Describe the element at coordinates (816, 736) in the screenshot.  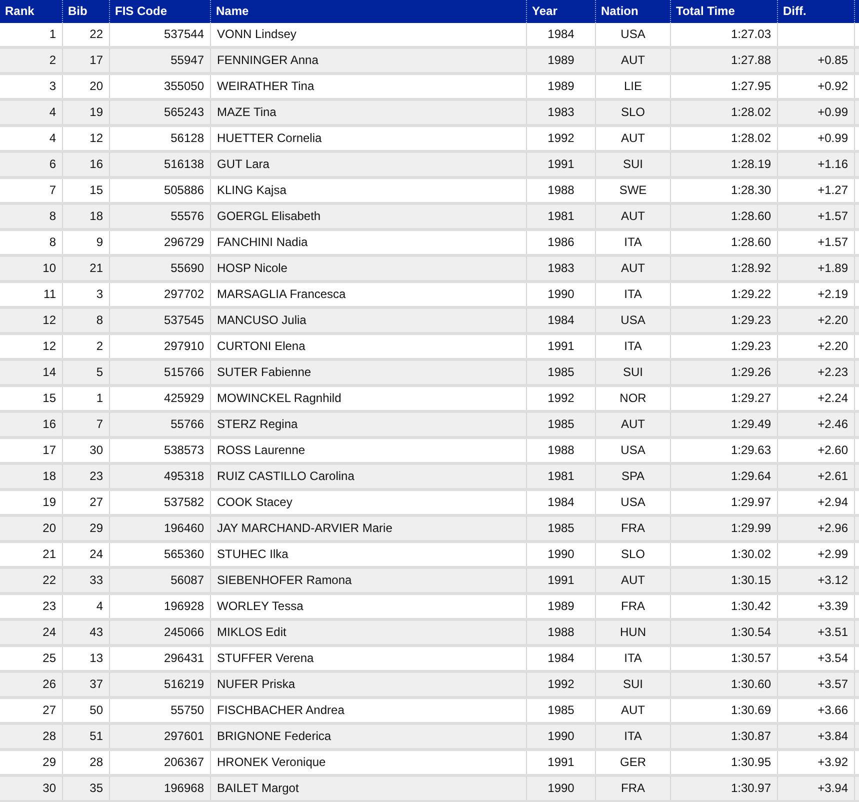
I see `table-cell: +3.84` at that location.